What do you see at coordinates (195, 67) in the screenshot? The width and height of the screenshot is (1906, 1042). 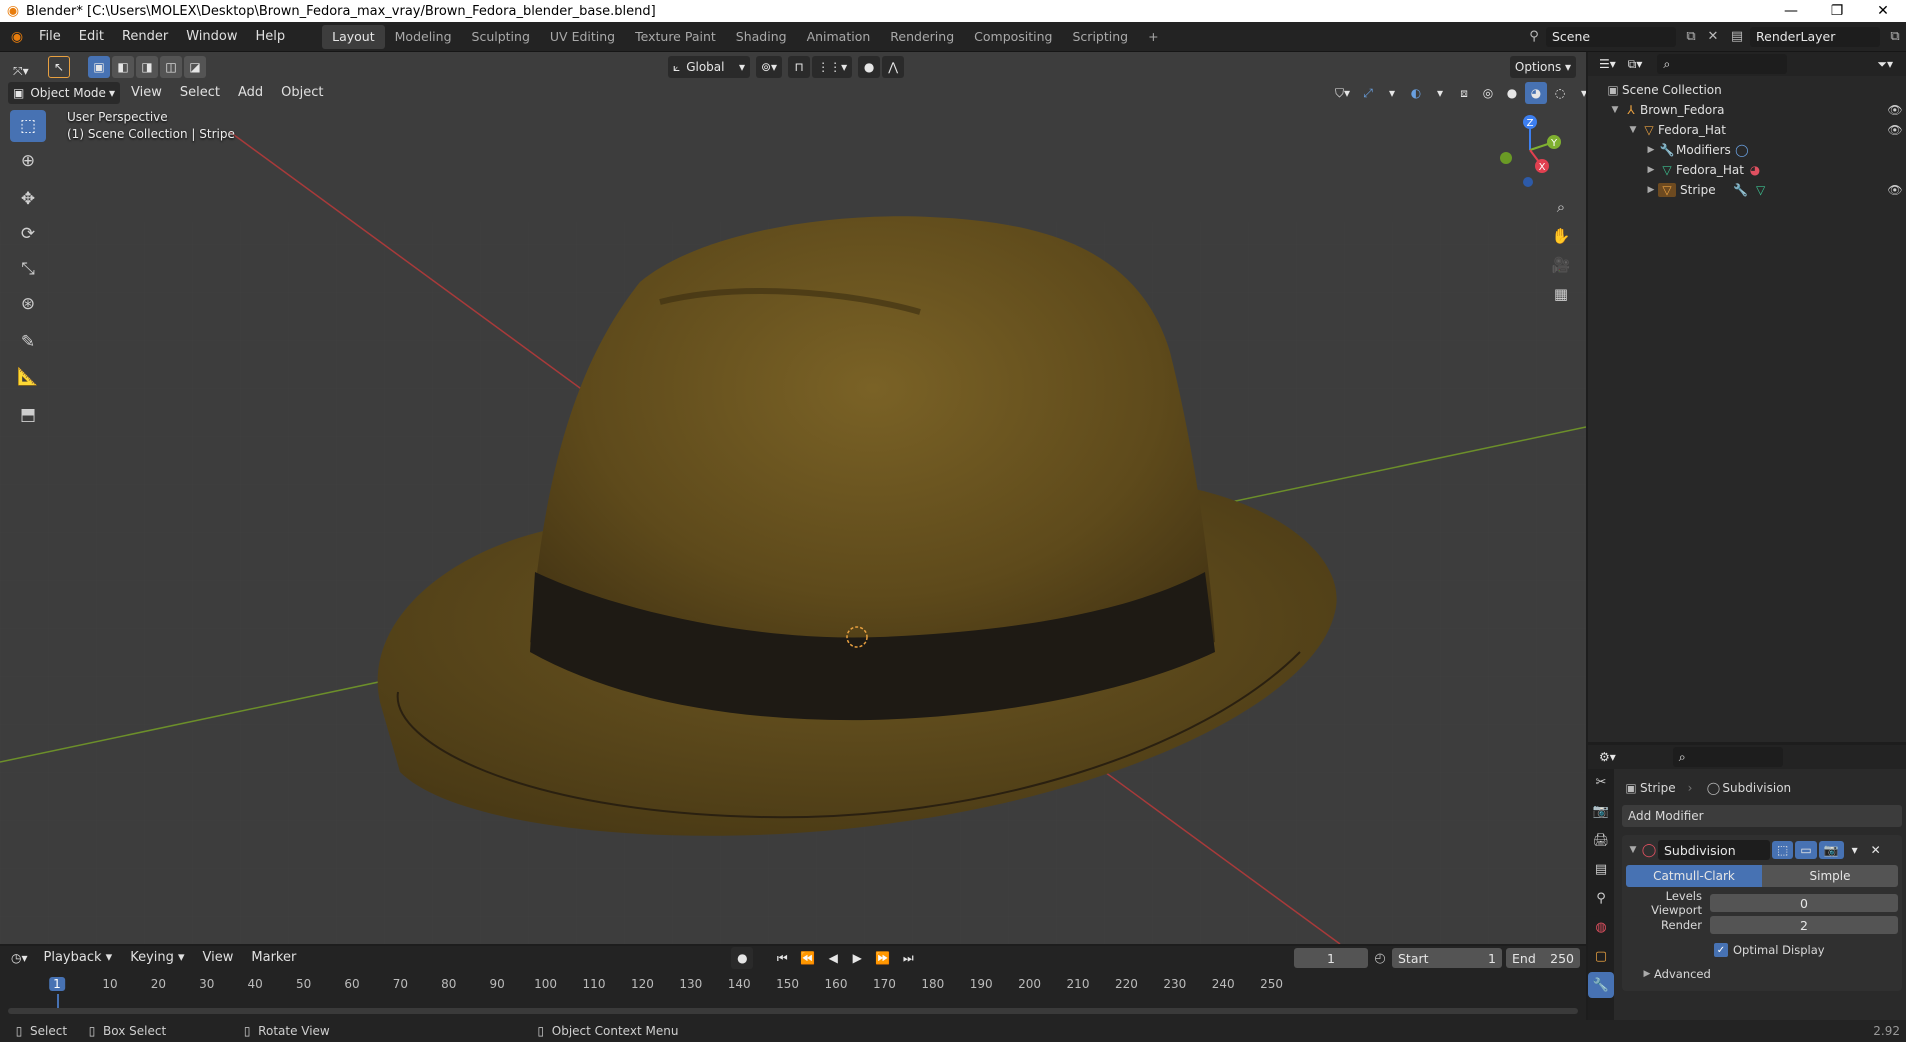 I see `select-intersect-icon: ◪` at bounding box center [195, 67].